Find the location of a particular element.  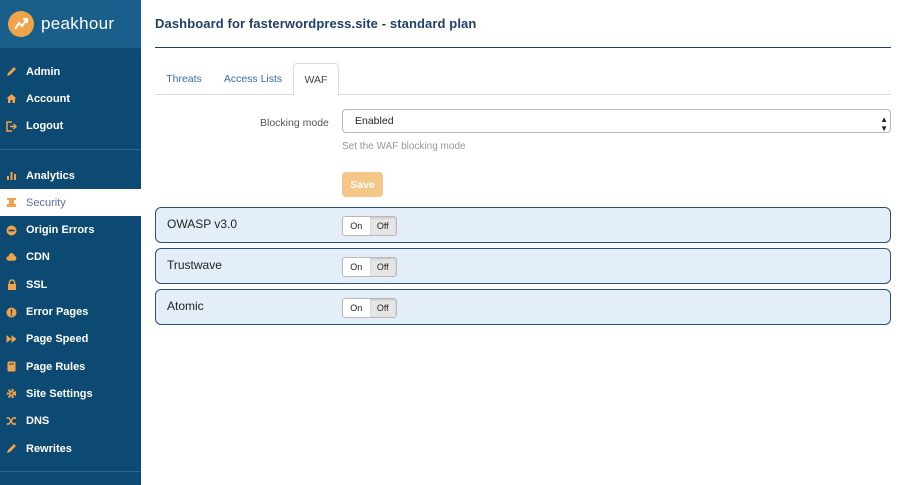

logout-icon is located at coordinates (11, 126).